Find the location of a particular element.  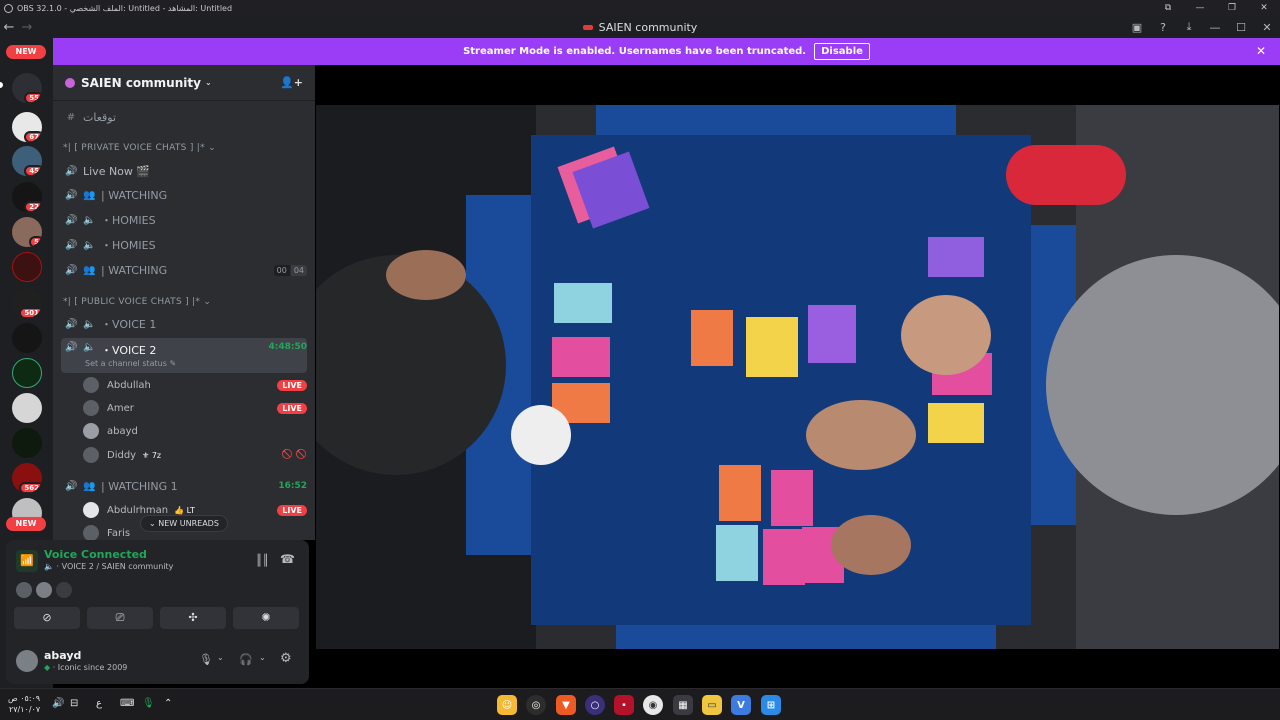

obs-app-icon: ◎ is located at coordinates (536, 705).